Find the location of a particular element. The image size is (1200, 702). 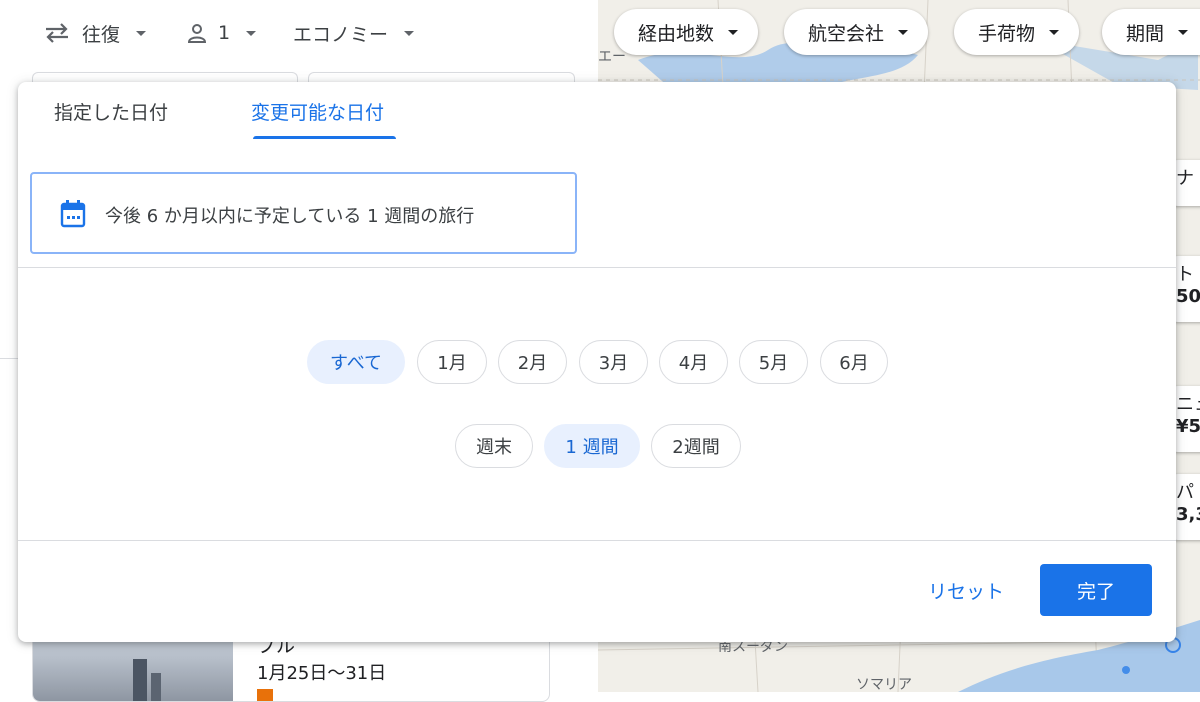

filter-chip-duration: 期間 is located at coordinates (1151, 32).